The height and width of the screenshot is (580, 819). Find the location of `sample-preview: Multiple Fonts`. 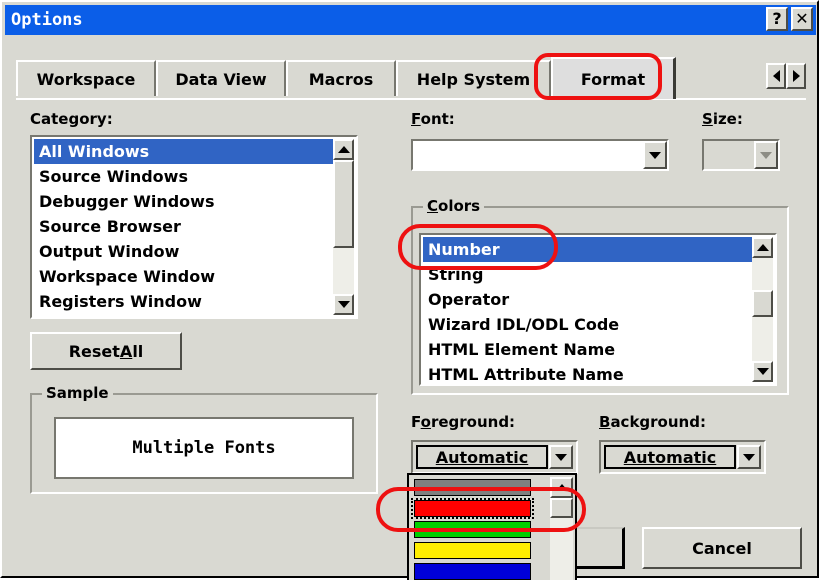

sample-preview: Multiple Fonts is located at coordinates (204, 448).